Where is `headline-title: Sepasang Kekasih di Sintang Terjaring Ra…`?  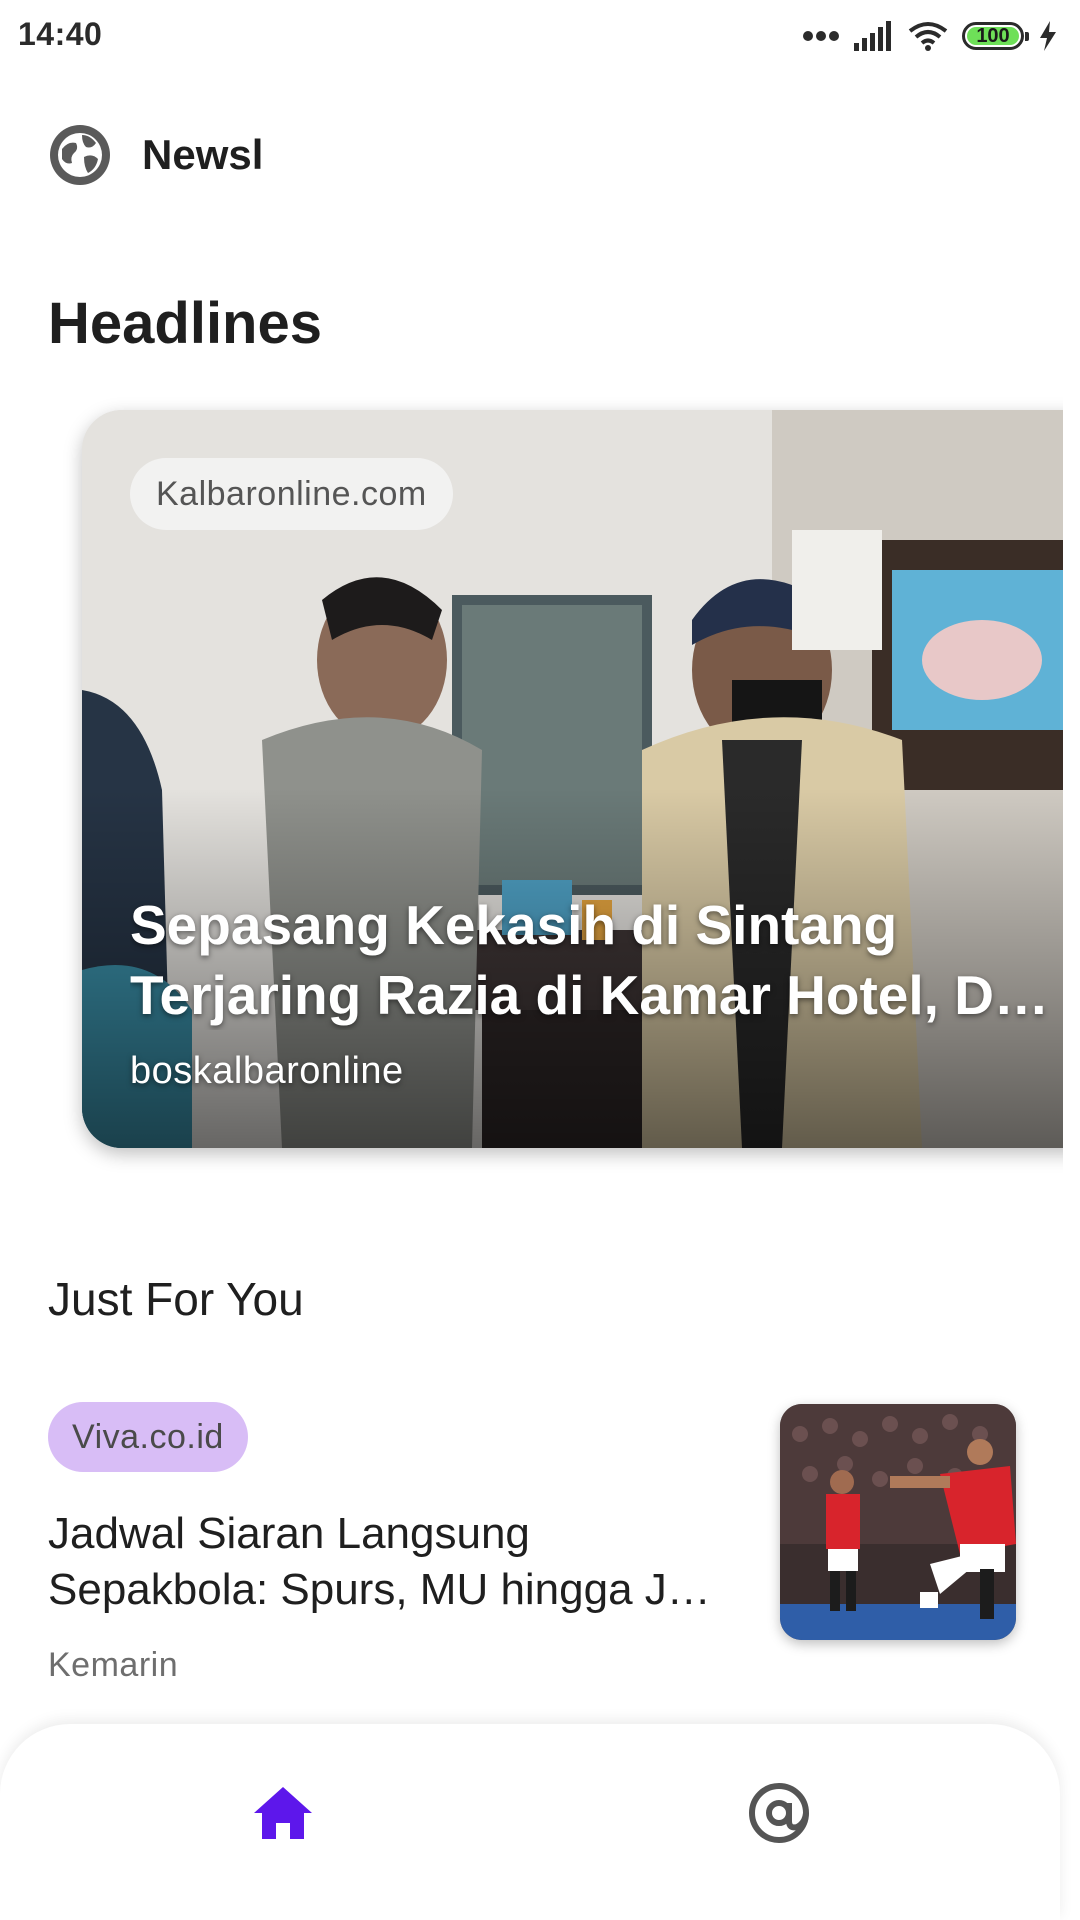
headline-title: Sepasang Kekasih di Sintang Terjaring Ra… is located at coordinates (589, 960).